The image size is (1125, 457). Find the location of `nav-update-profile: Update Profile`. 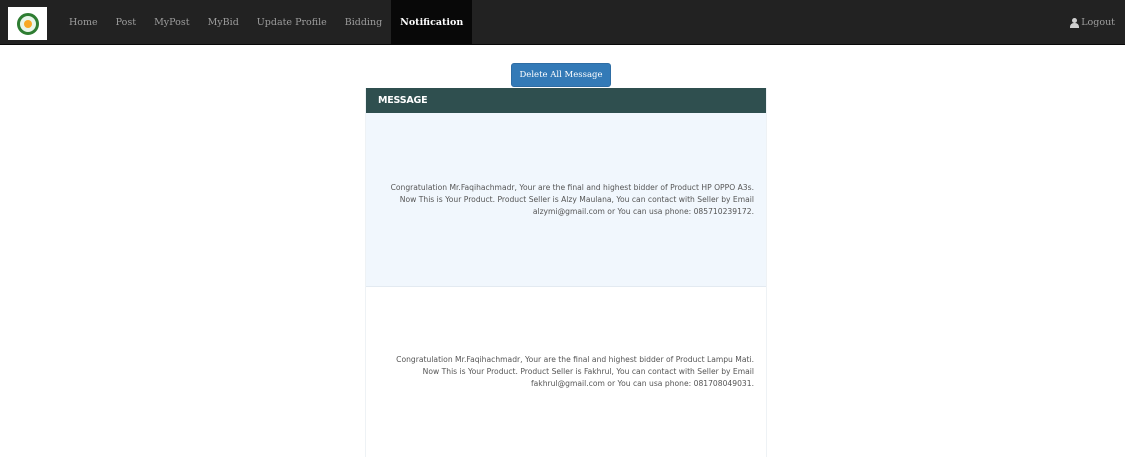

nav-update-profile: Update Profile is located at coordinates (292, 22).